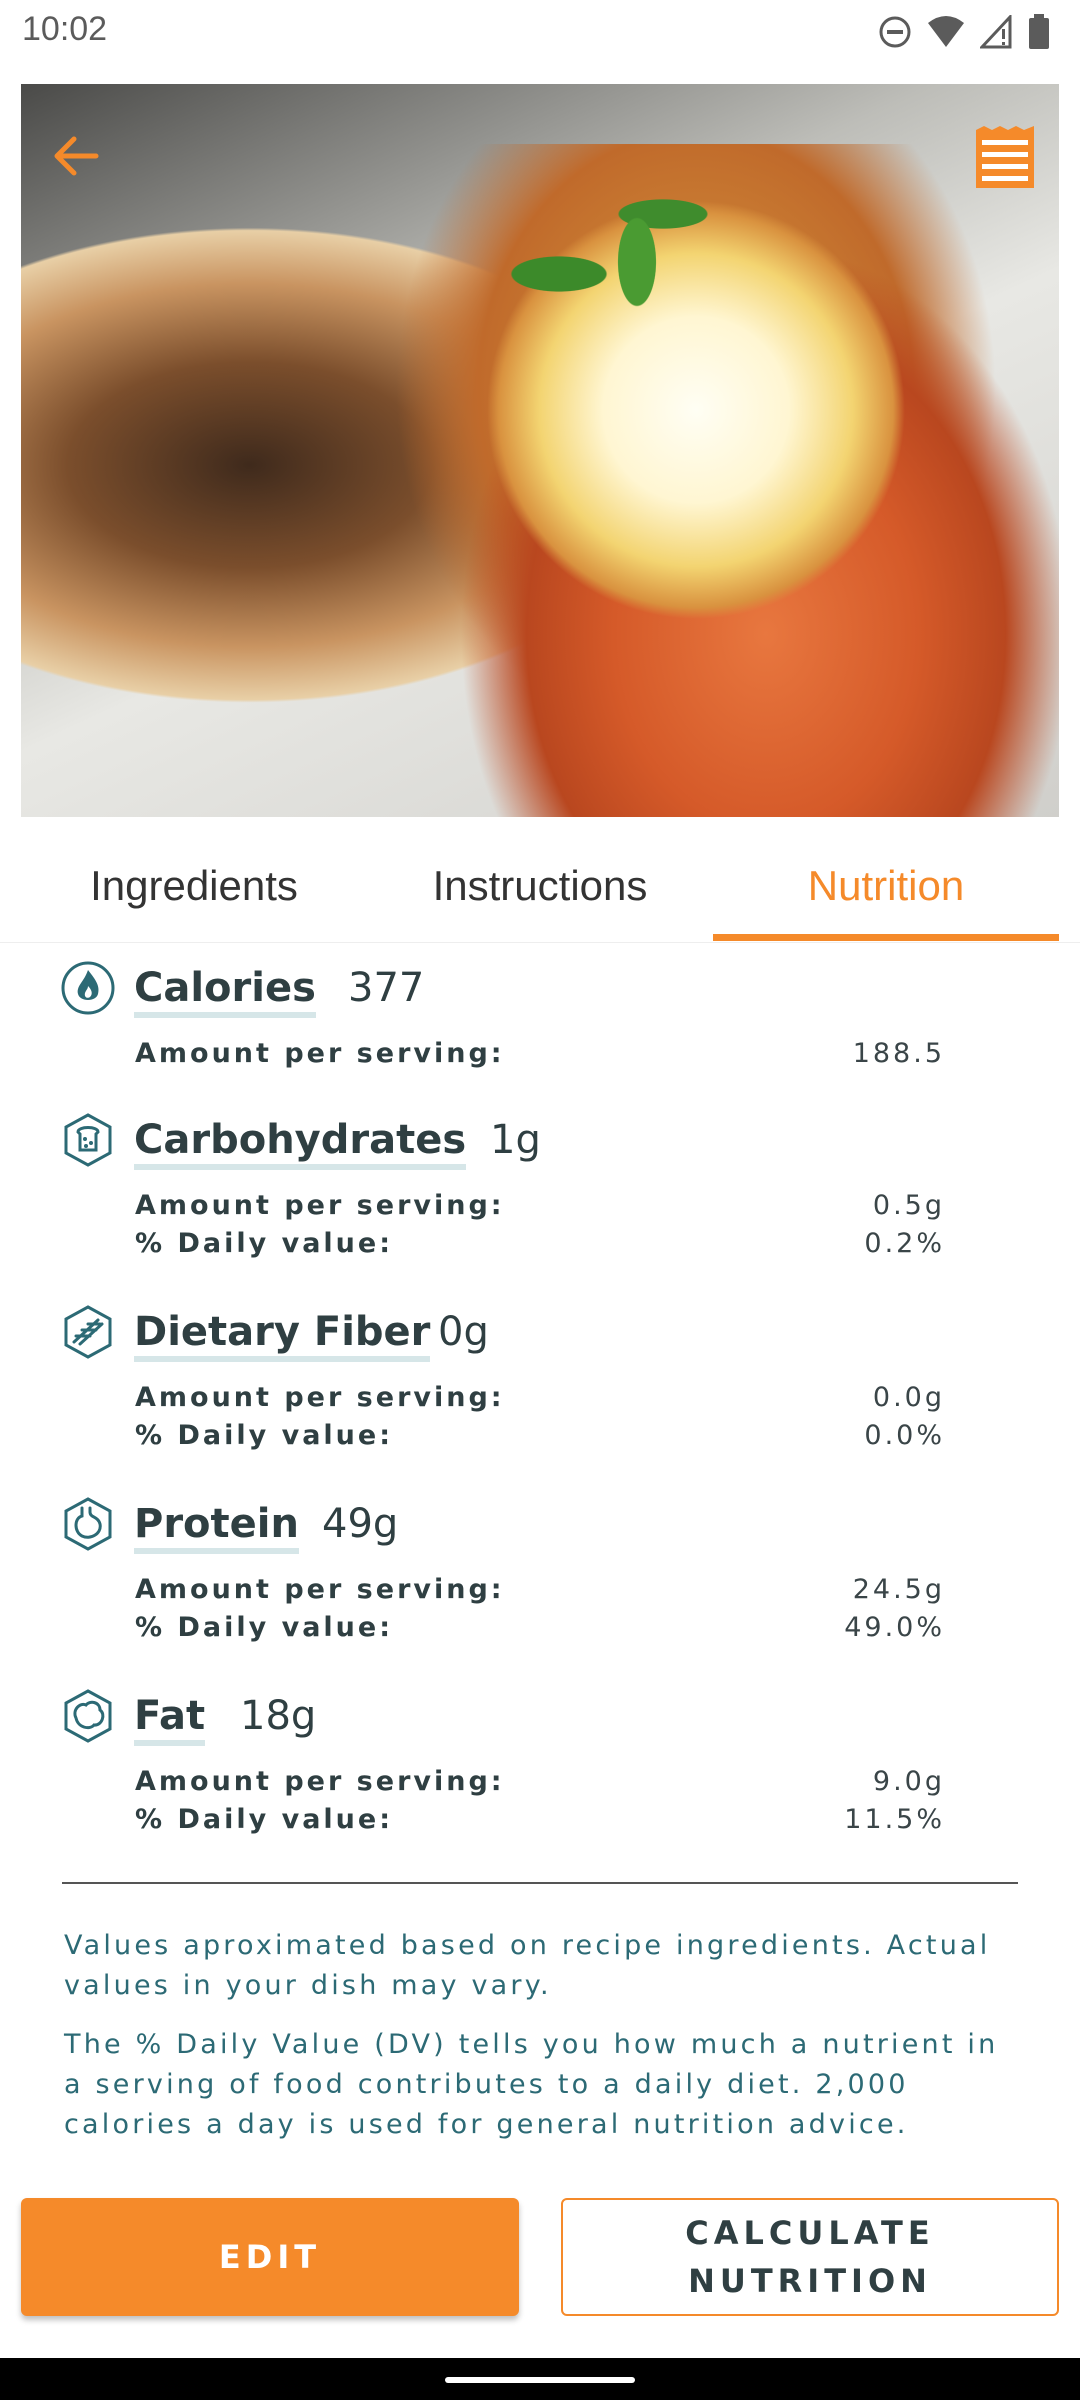 This screenshot has height=2400, width=1080. I want to click on wifi-icon, so click(946, 31).